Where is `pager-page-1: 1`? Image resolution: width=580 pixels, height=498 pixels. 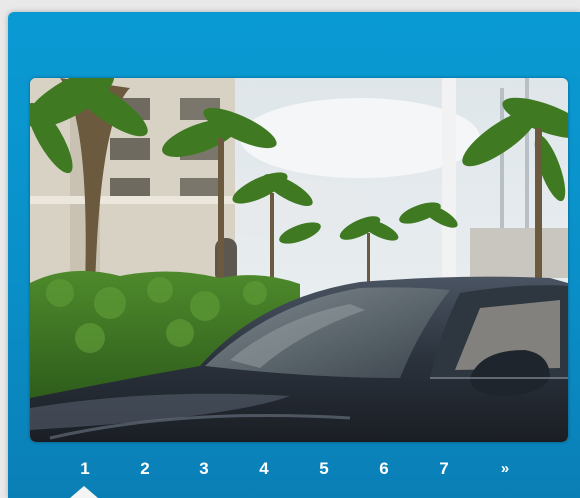
pager-page-1: 1 is located at coordinates (85, 469).